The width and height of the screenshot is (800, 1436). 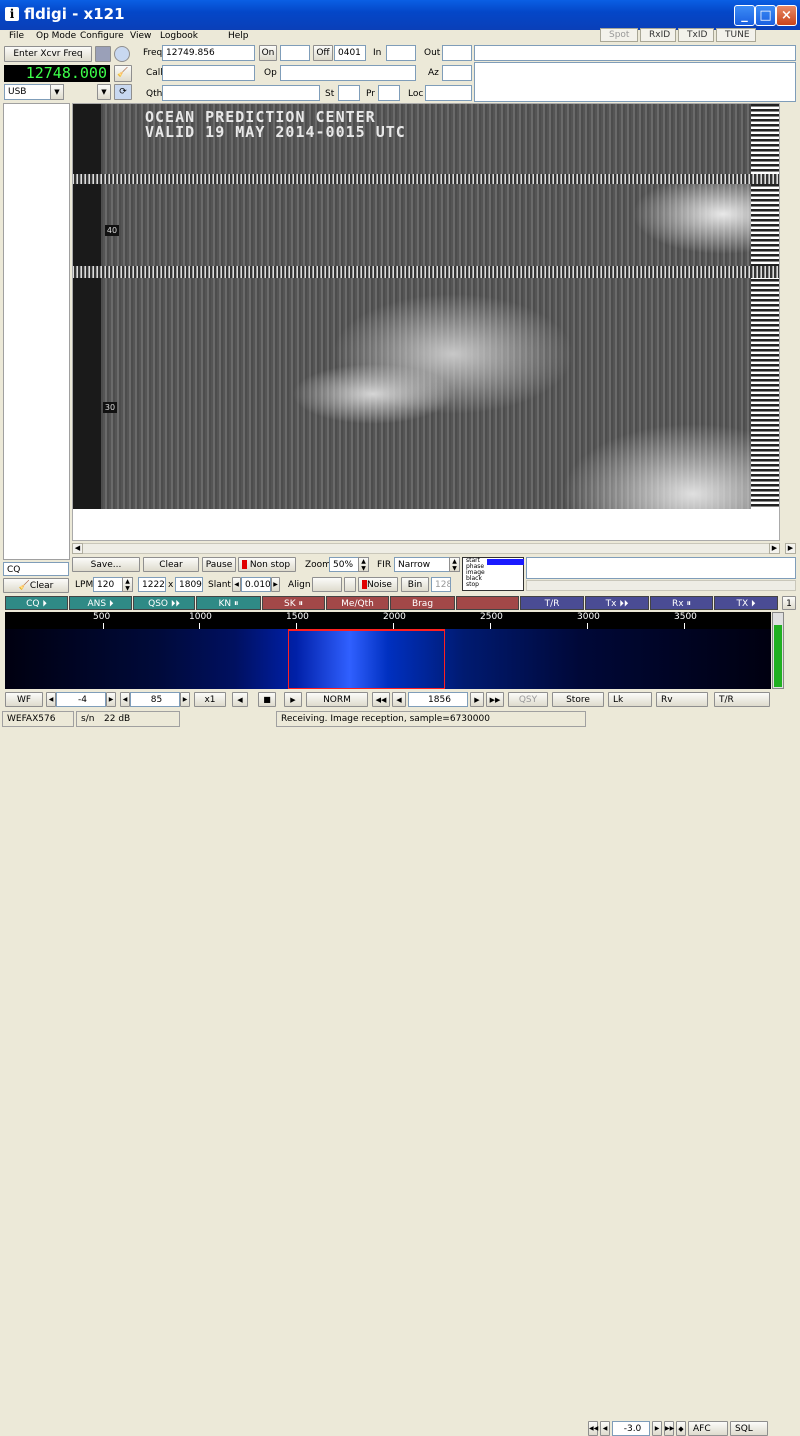 I want to click on range-decrease-icon: ◀, so click(x=125, y=699).